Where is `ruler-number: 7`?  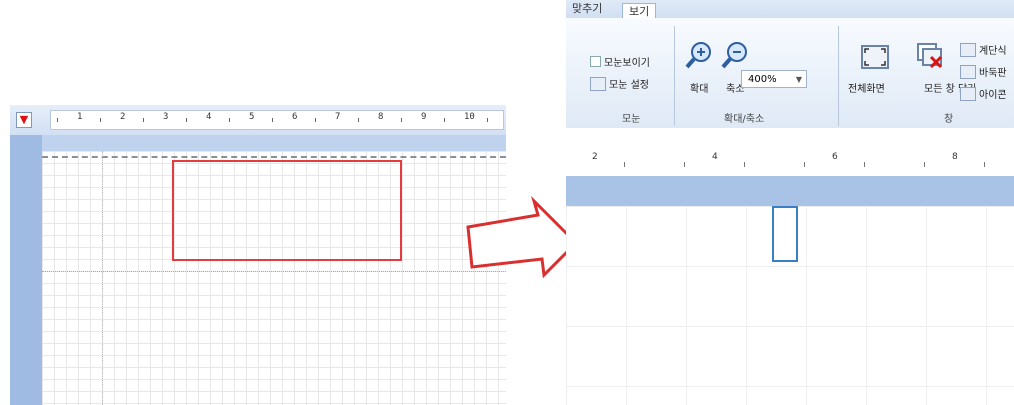 ruler-number: 7 is located at coordinates (338, 117).